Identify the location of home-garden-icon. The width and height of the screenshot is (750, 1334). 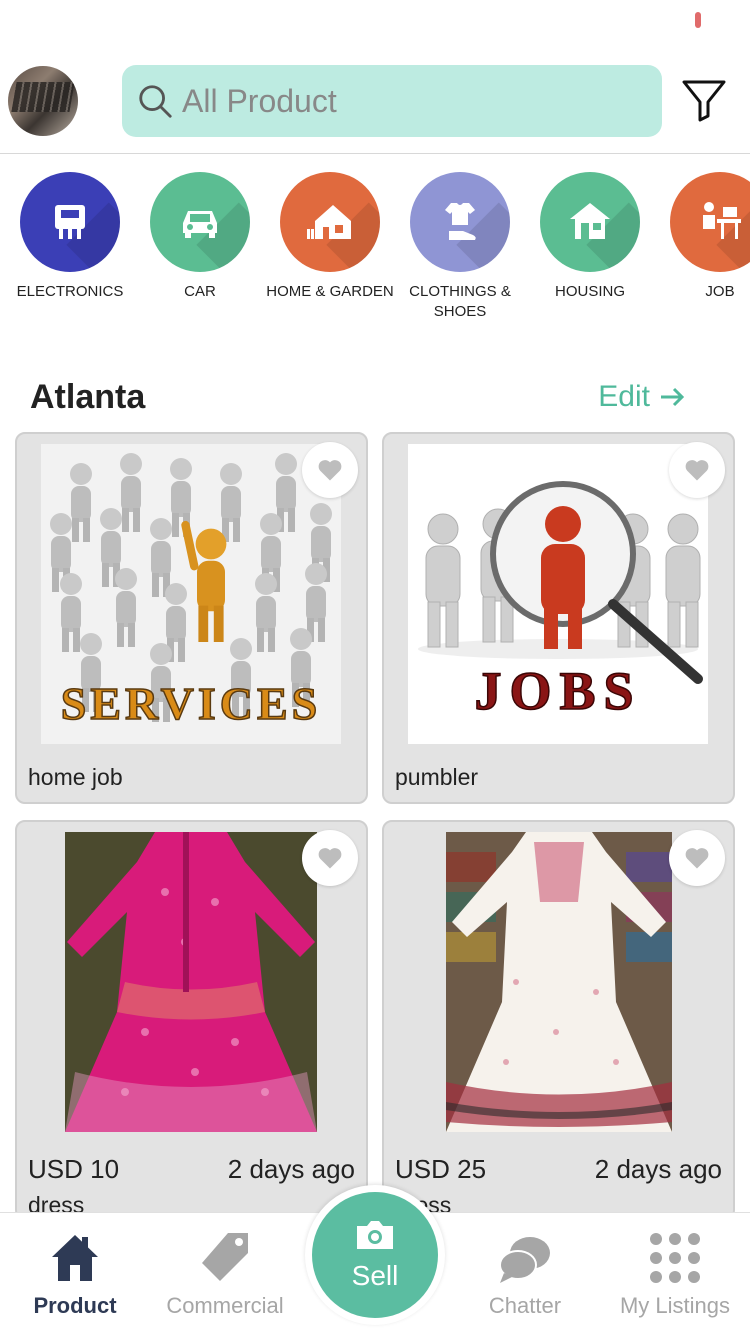
(329, 222).